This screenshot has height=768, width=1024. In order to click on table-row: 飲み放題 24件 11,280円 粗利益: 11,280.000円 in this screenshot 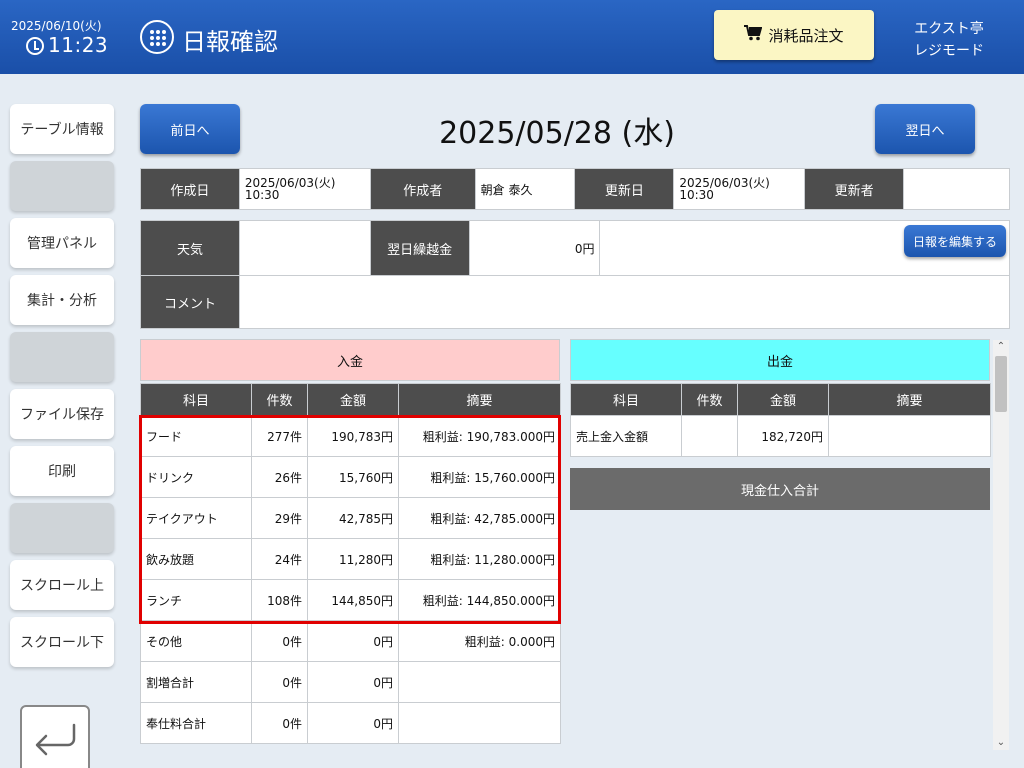, I will do `click(350, 559)`.